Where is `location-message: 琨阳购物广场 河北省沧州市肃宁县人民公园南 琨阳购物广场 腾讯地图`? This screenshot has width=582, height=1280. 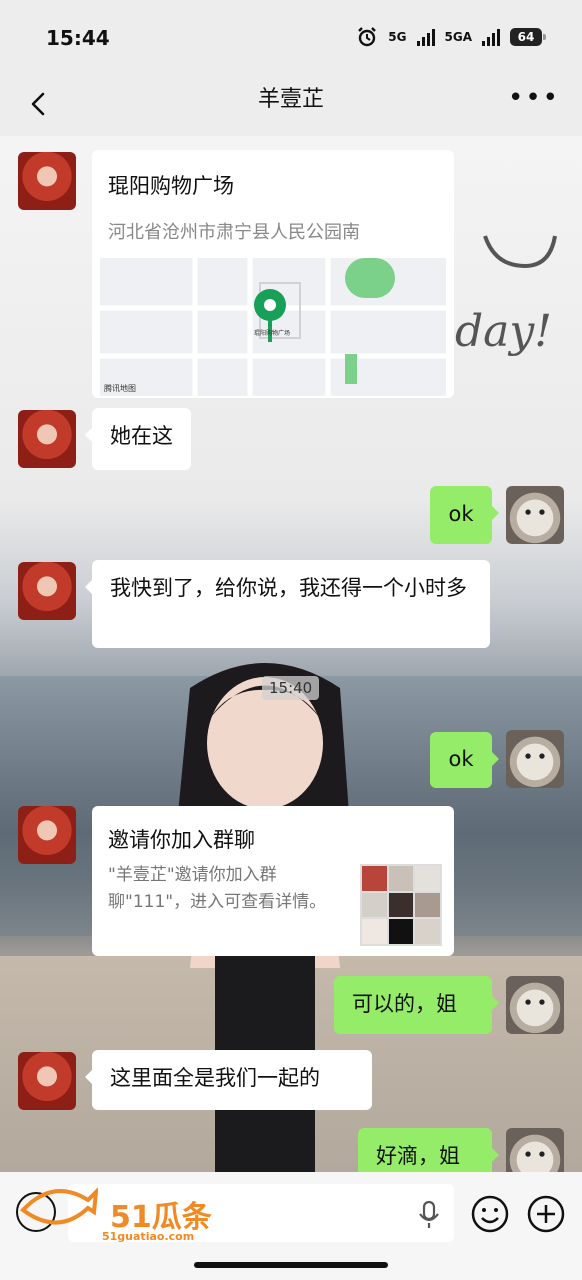
location-message: 琨阳购物广场 河北省沧州市肃宁县人民公园南 琨阳购物广场 腾讯地图 is located at coordinates (273, 274).